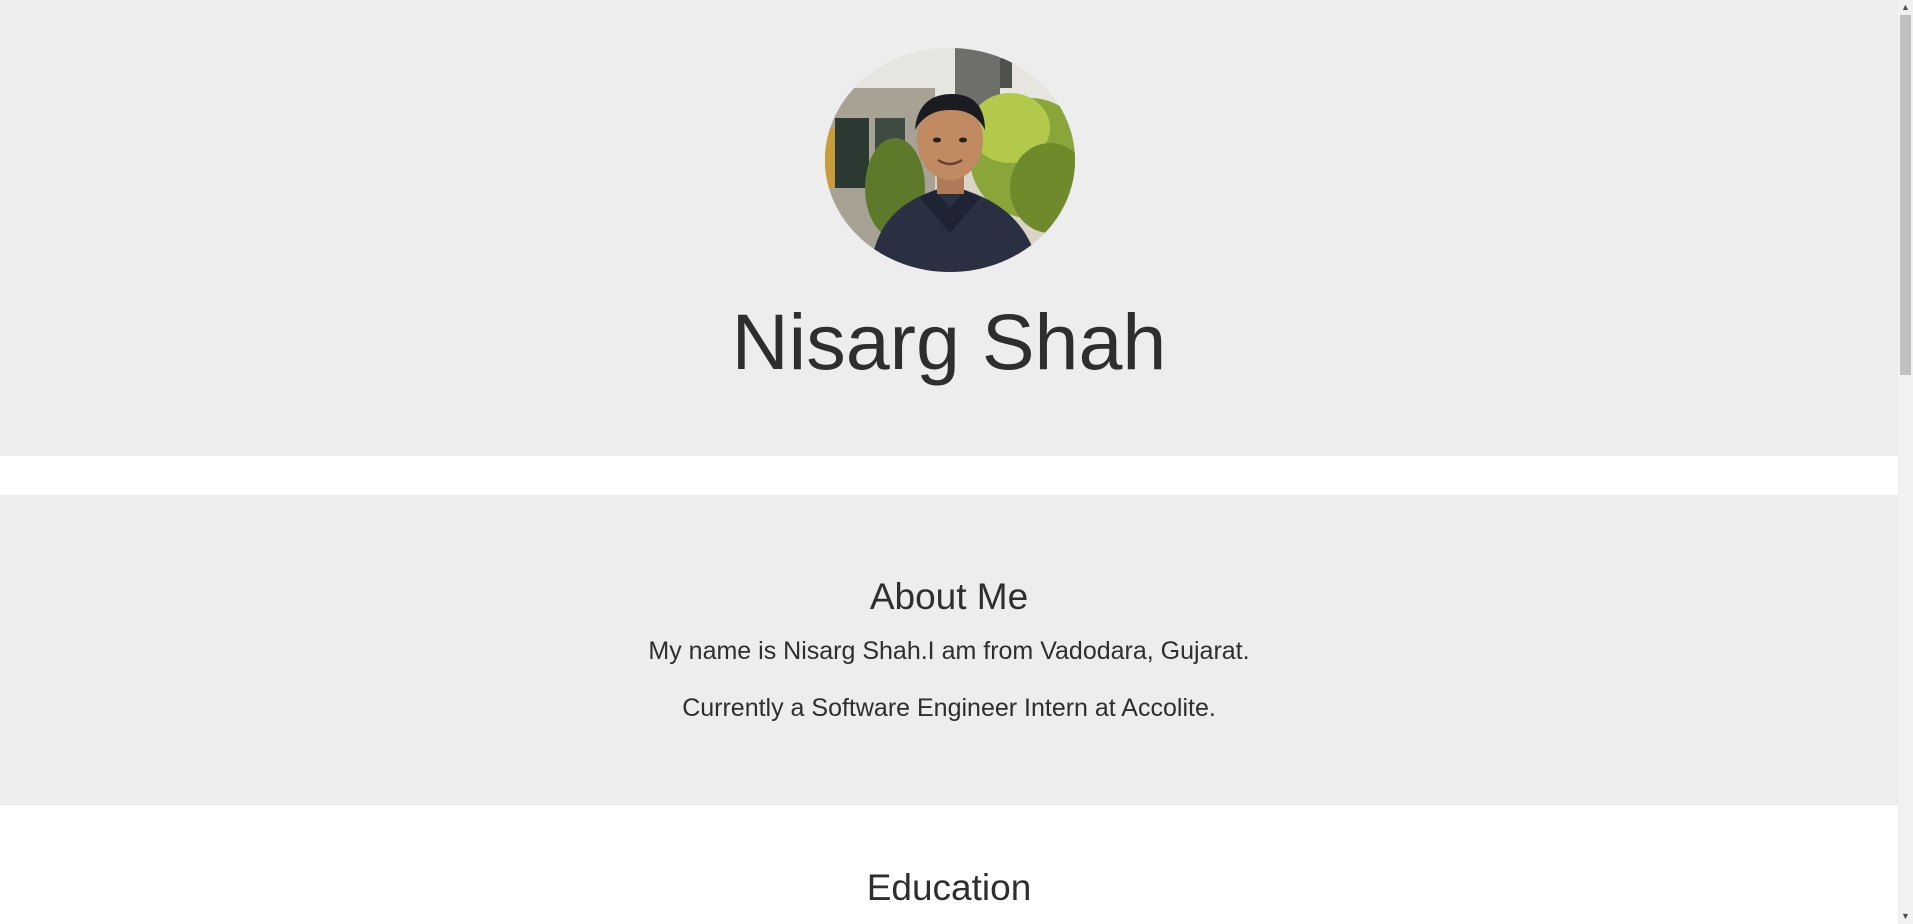  What do you see at coordinates (1905, 7) in the screenshot?
I see `scroll-up-arrow-icon: ▲` at bounding box center [1905, 7].